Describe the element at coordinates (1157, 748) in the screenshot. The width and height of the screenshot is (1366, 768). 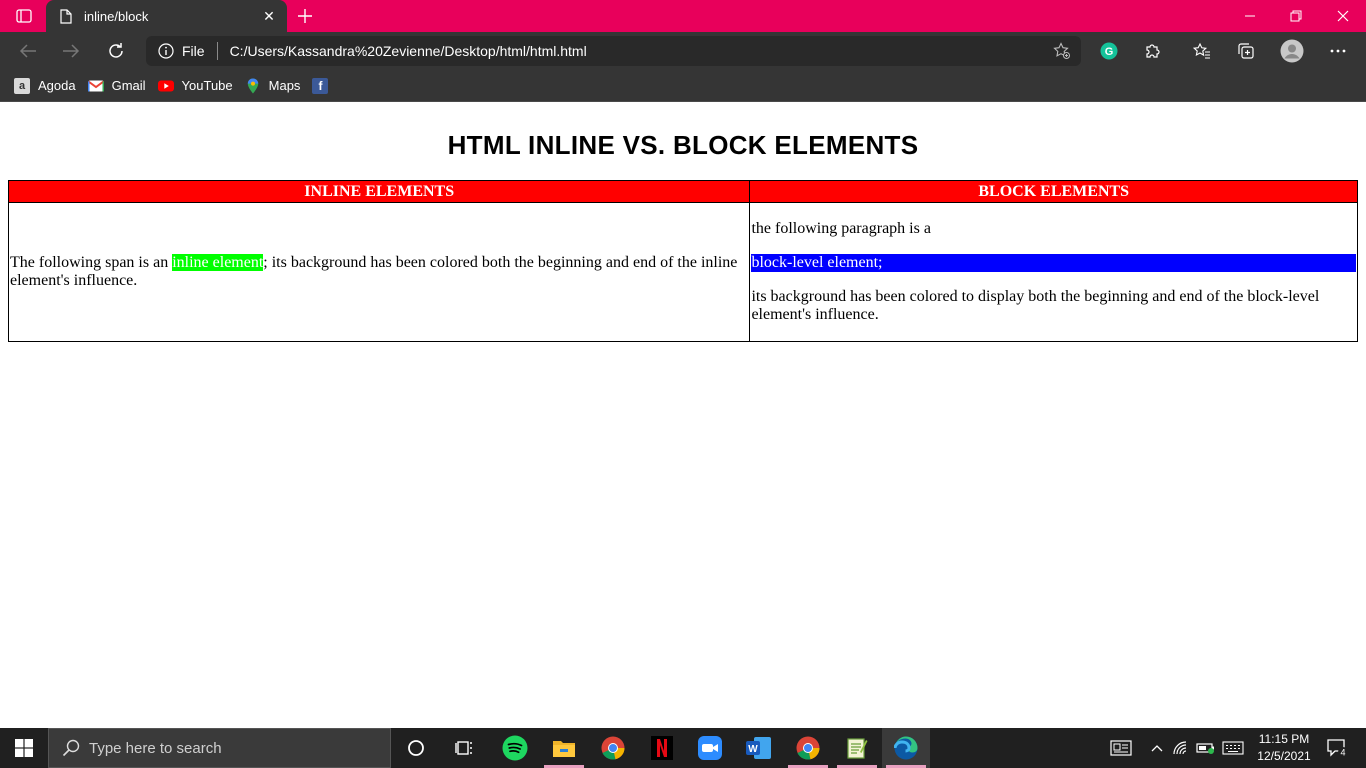
I see `chevron-up-icon` at that location.